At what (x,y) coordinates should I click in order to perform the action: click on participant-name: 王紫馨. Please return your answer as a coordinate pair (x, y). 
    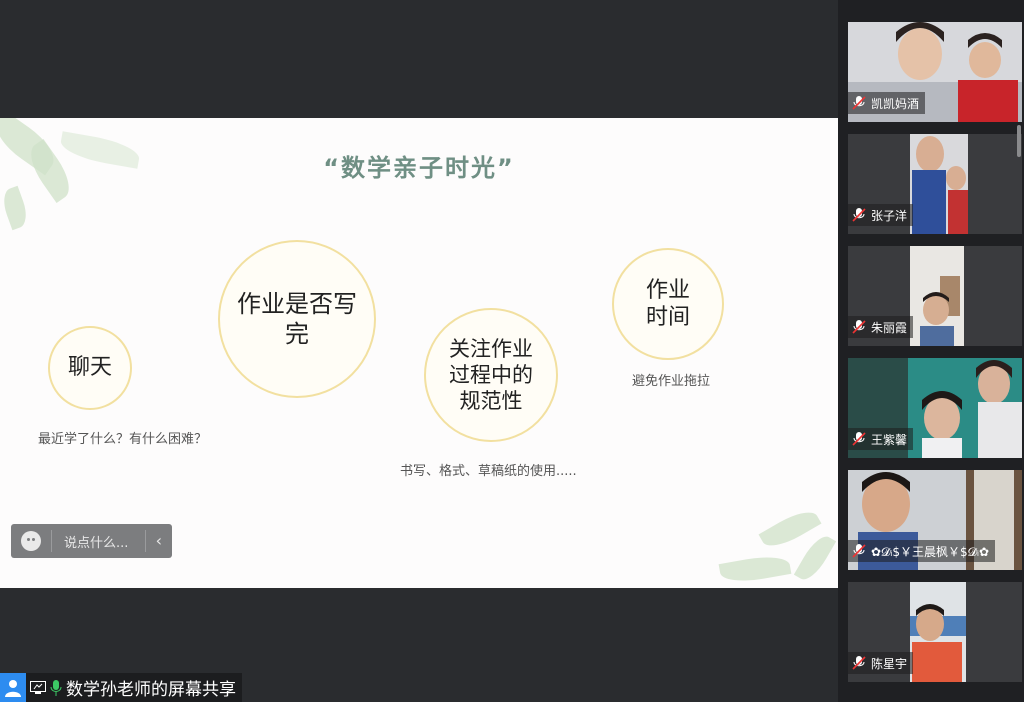
    Looking at the image, I should click on (889, 439).